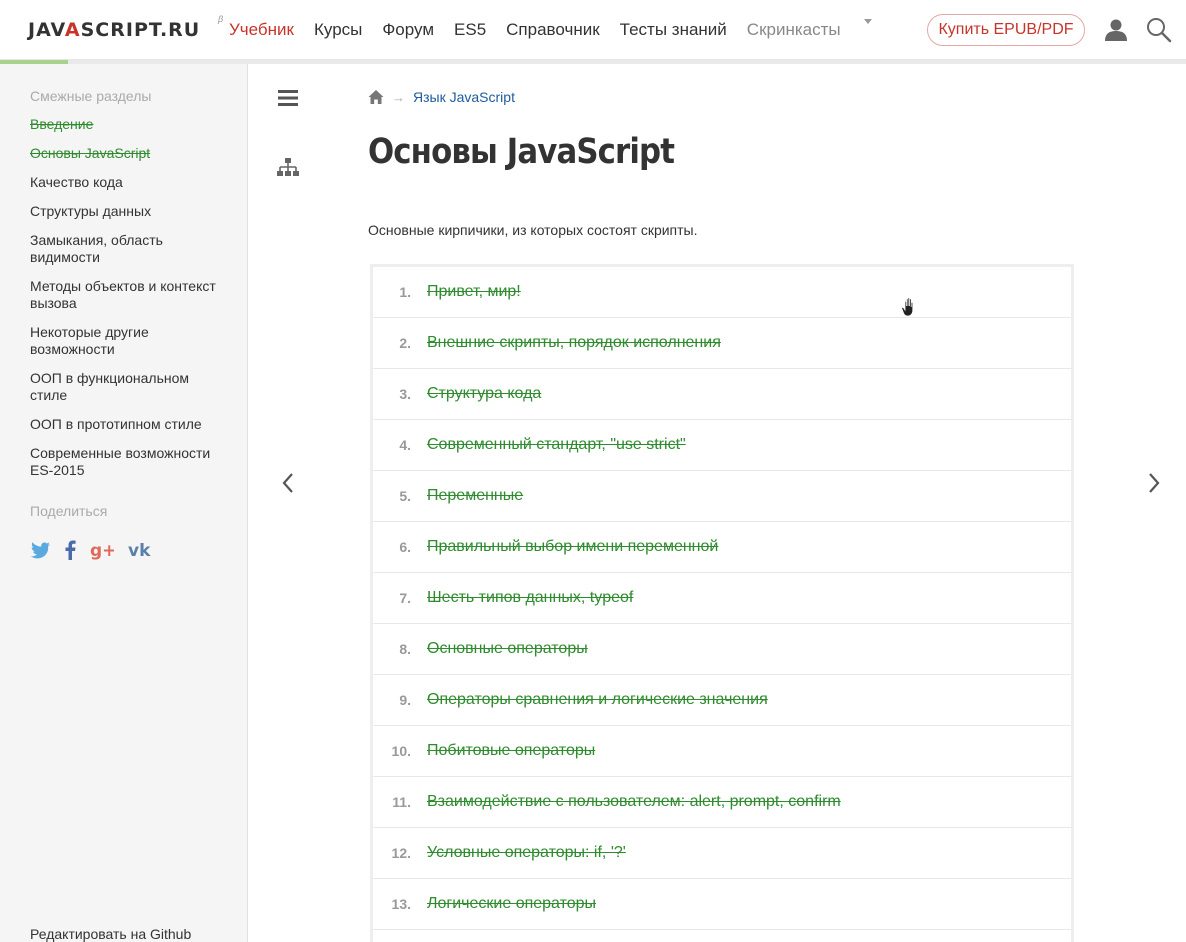 The image size is (1186, 942). Describe the element at coordinates (405, 445) in the screenshot. I see `lesson-number: 4.` at that location.